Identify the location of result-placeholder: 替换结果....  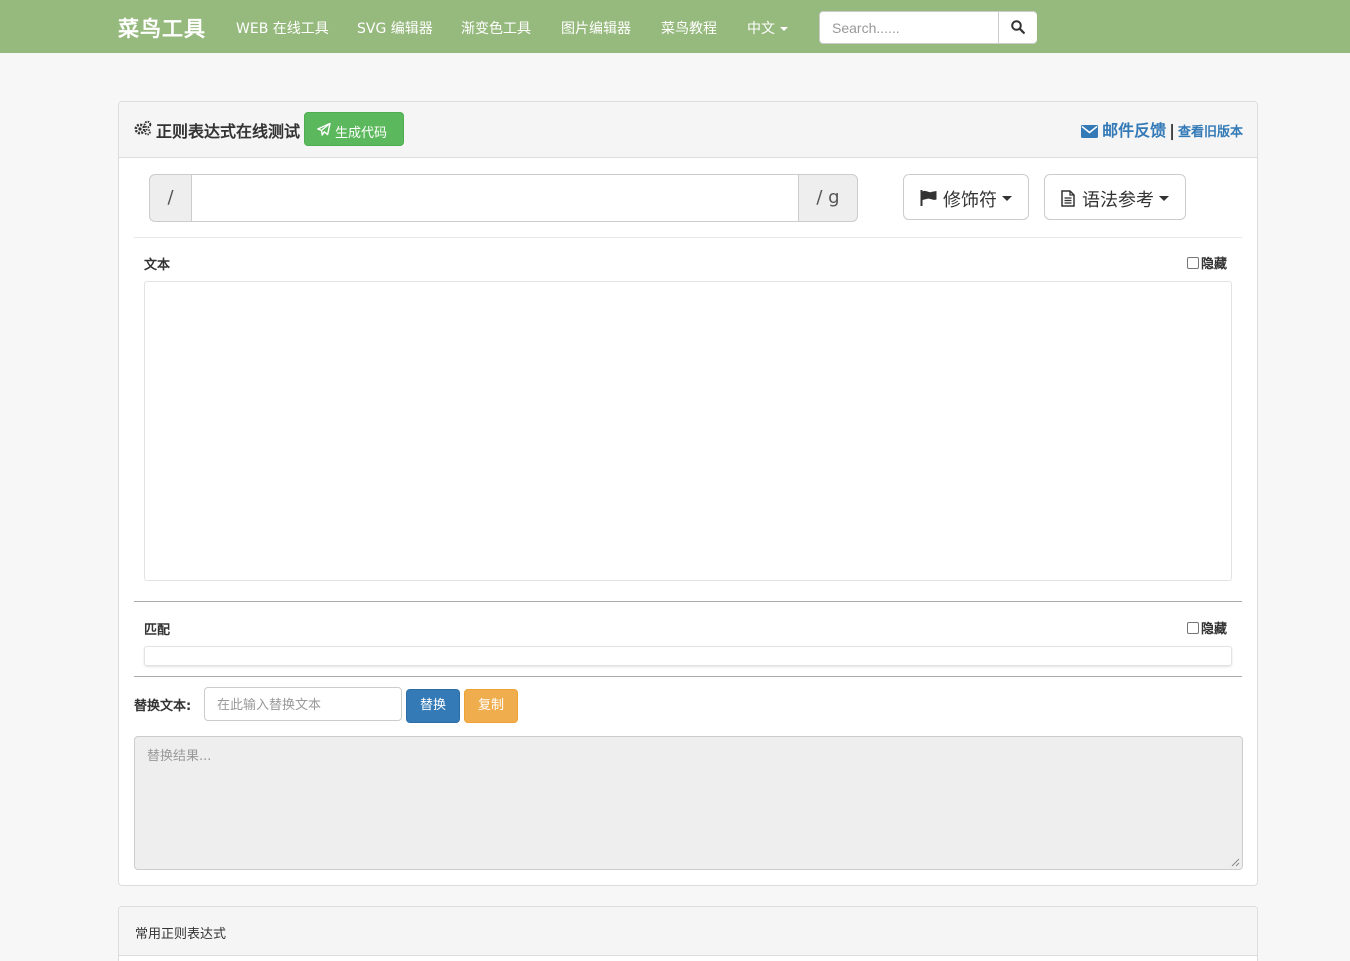
(179, 756).